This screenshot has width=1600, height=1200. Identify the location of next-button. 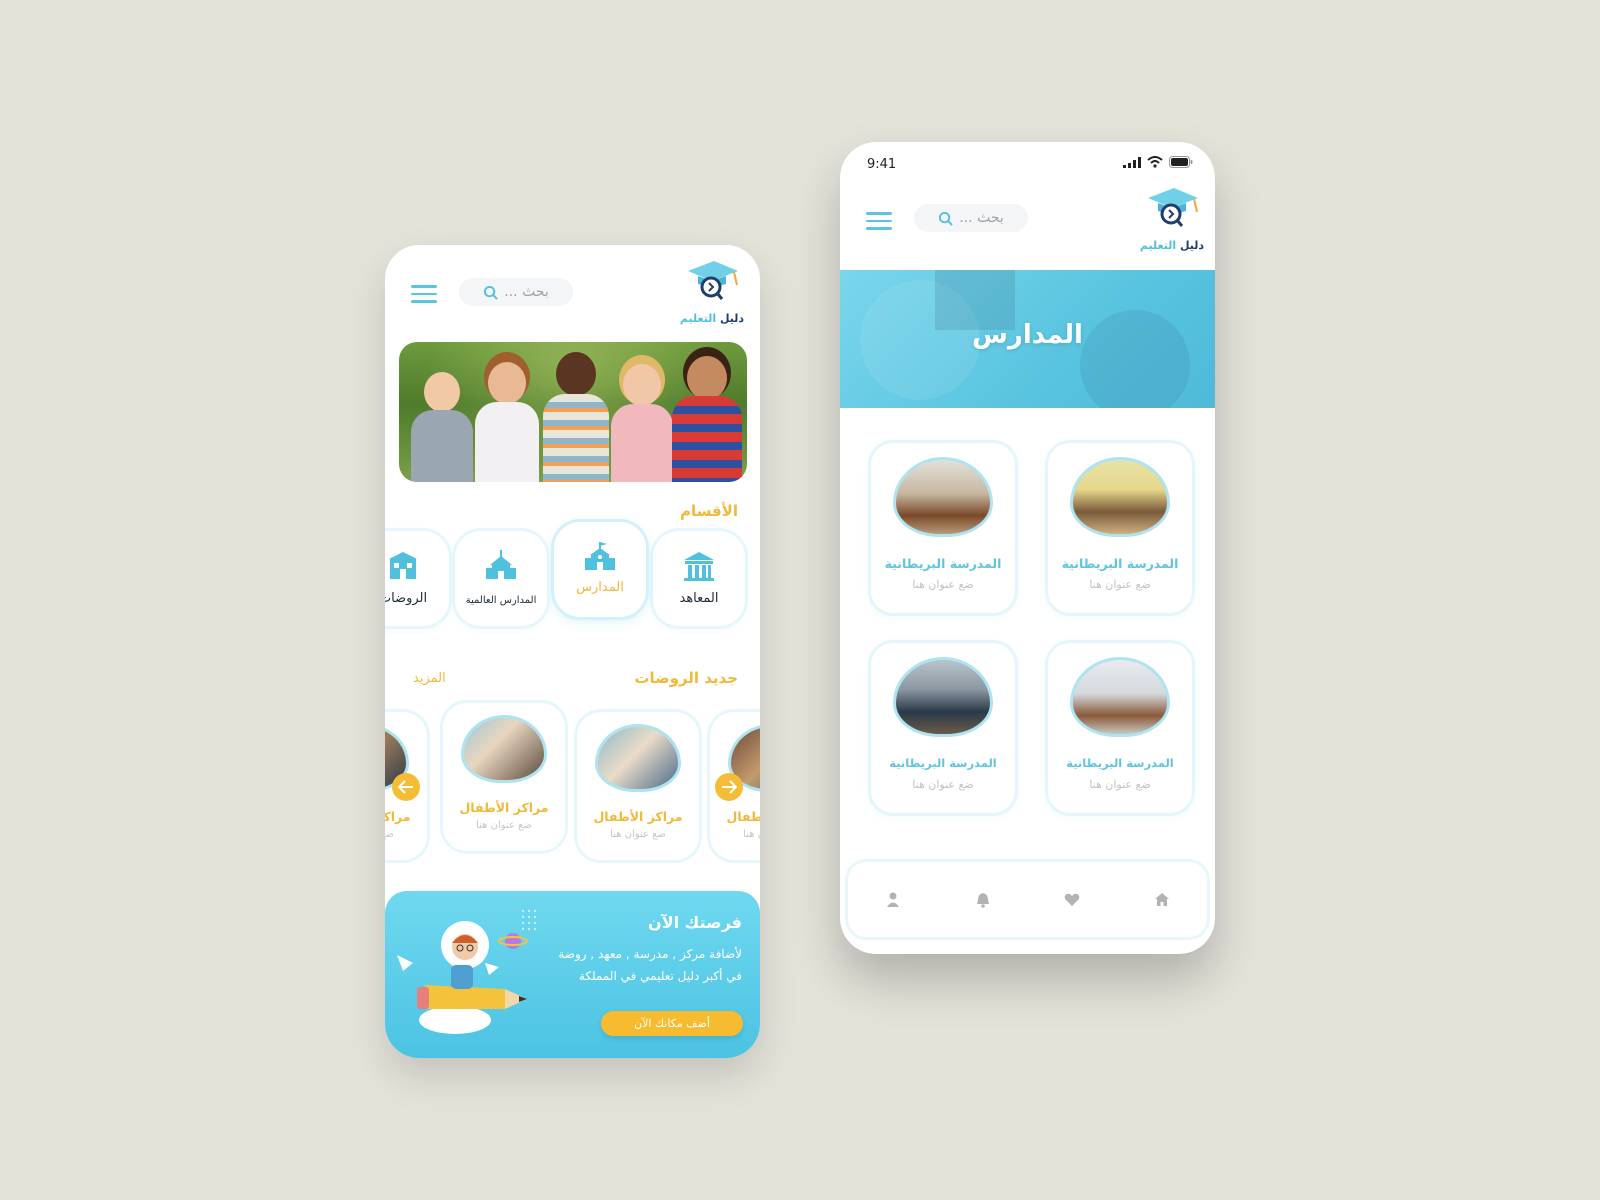
(729, 787).